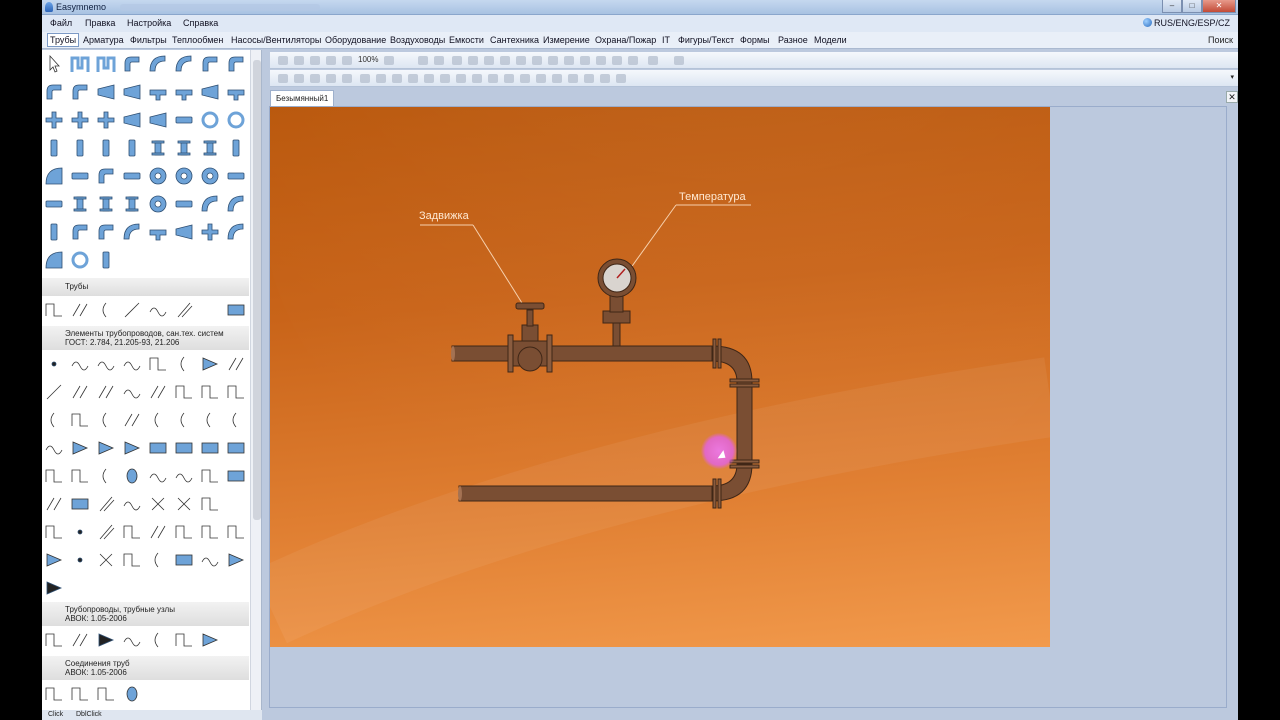 Image resolution: width=1280 pixels, height=720 pixels. What do you see at coordinates (302, 98) in the screenshot?
I see `document-tab: Безымянный1` at bounding box center [302, 98].